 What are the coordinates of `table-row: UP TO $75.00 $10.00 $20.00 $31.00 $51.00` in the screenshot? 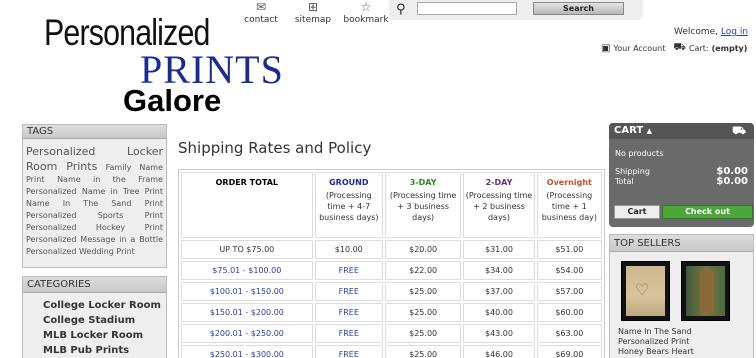 It's located at (391, 249).